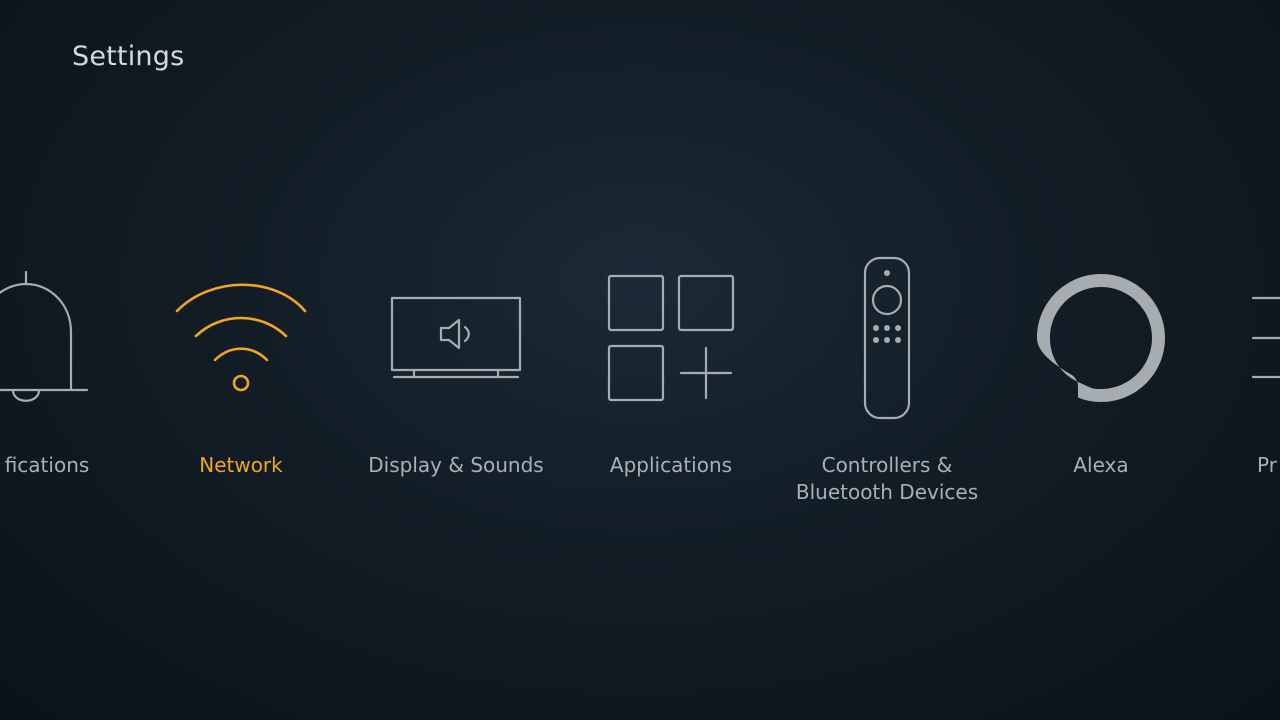 This screenshot has height=720, width=1280. I want to click on page-title: Settings, so click(128, 56).